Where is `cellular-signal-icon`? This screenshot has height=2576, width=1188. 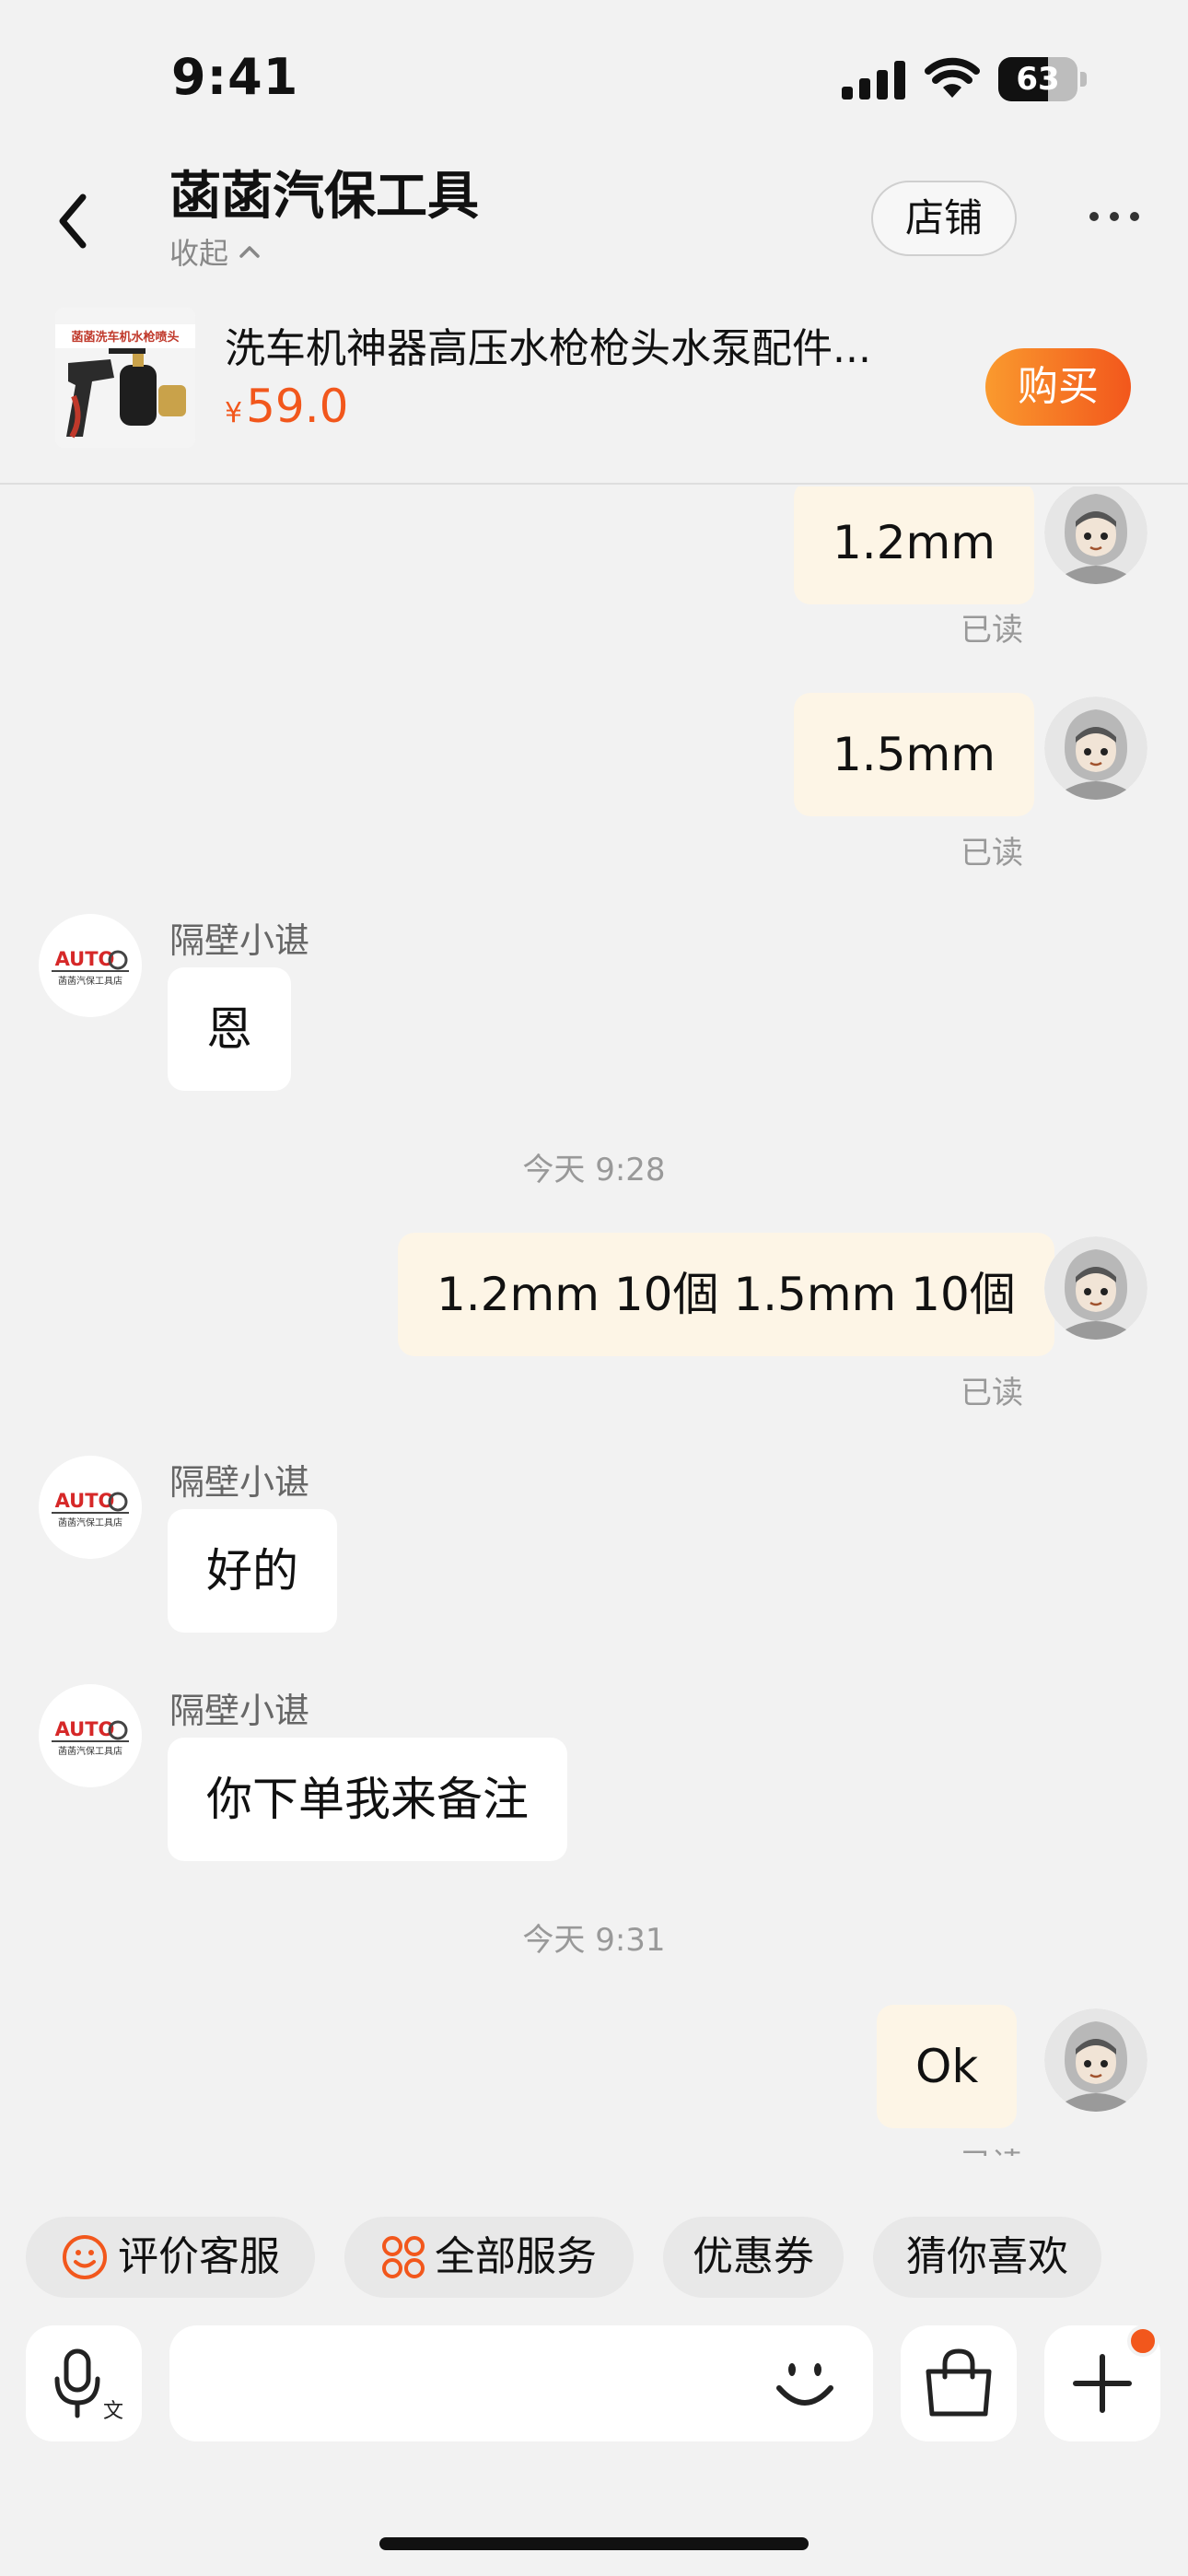
cellular-signal-icon is located at coordinates (873, 80).